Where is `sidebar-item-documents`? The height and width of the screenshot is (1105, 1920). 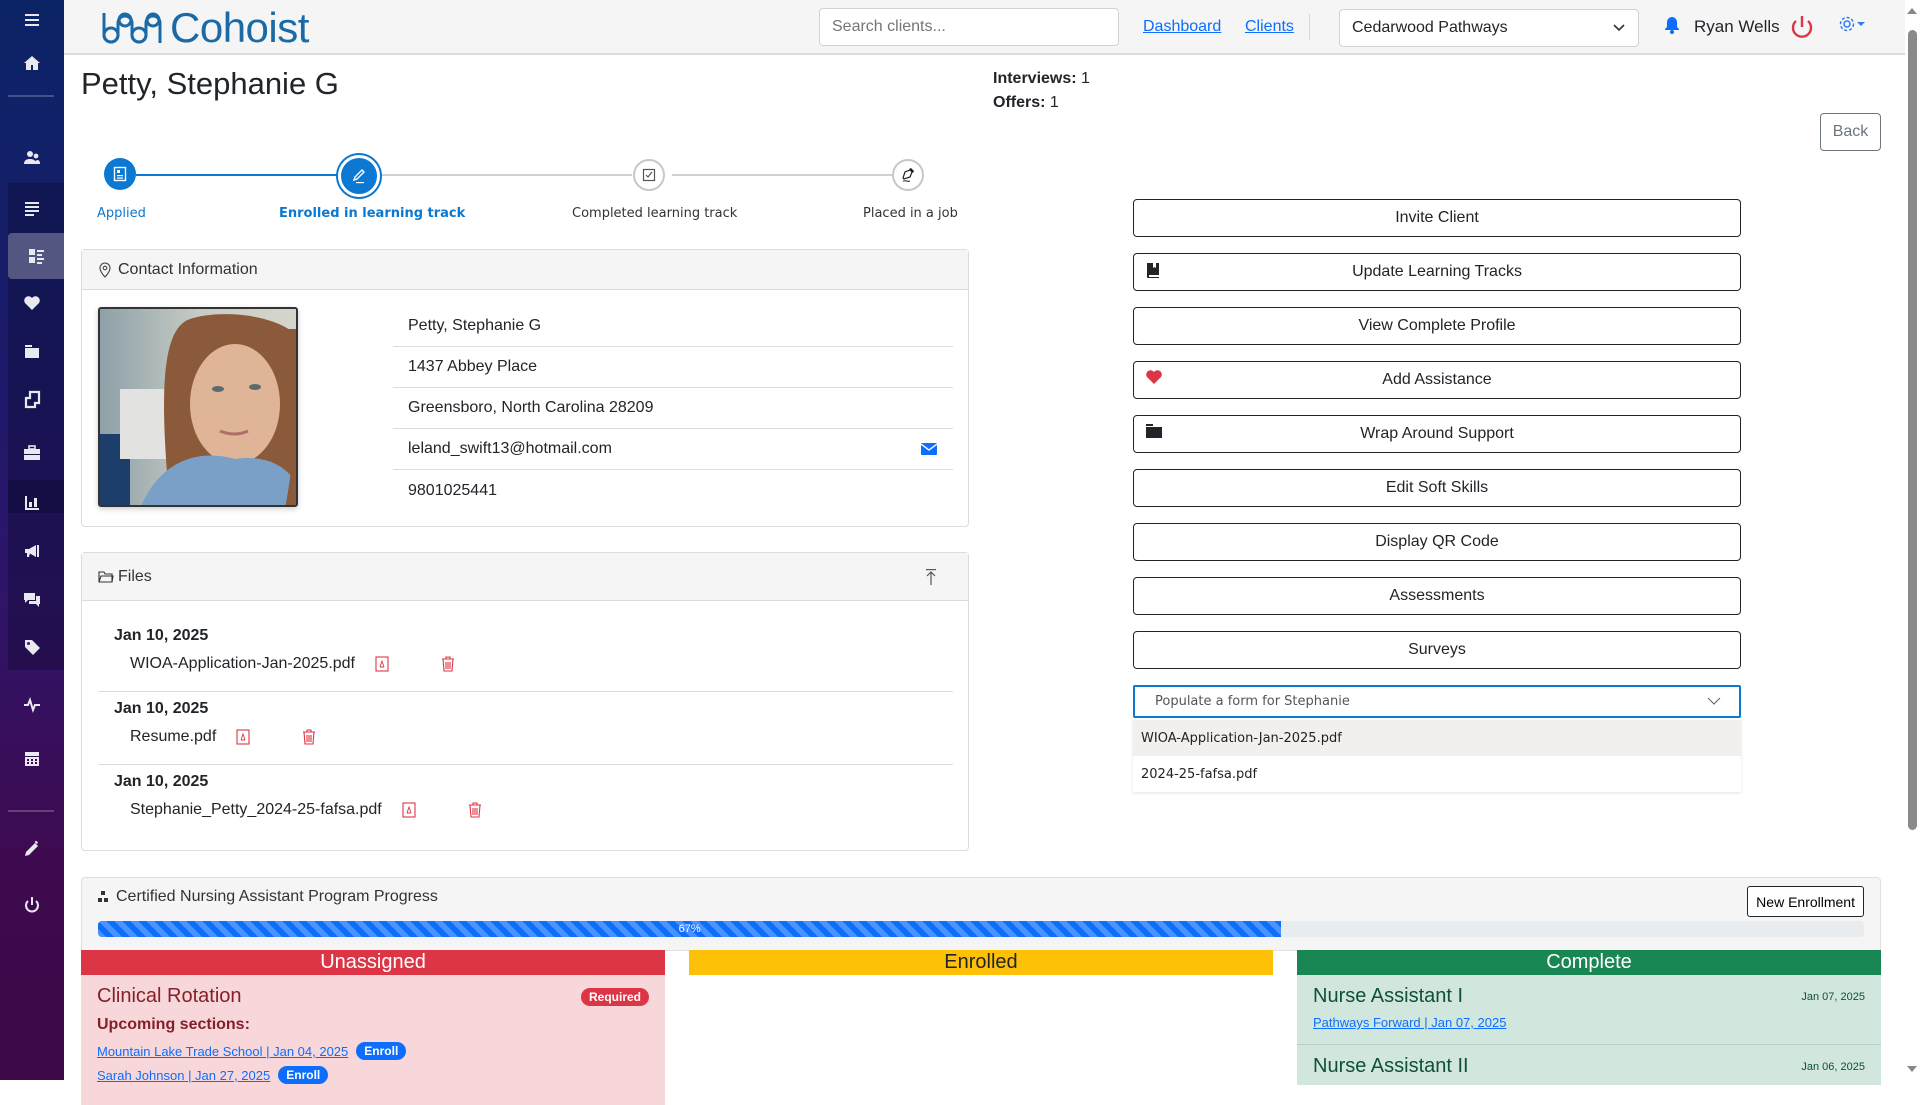 sidebar-item-documents is located at coordinates (32, 399).